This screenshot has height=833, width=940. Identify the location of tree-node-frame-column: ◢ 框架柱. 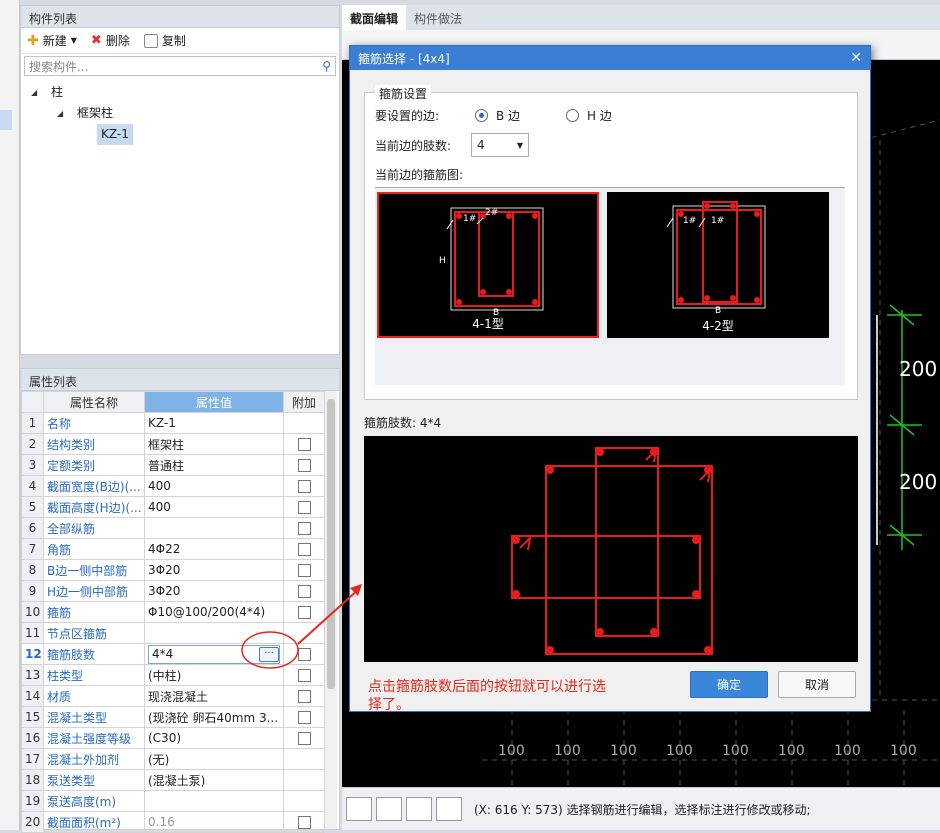
(180, 113).